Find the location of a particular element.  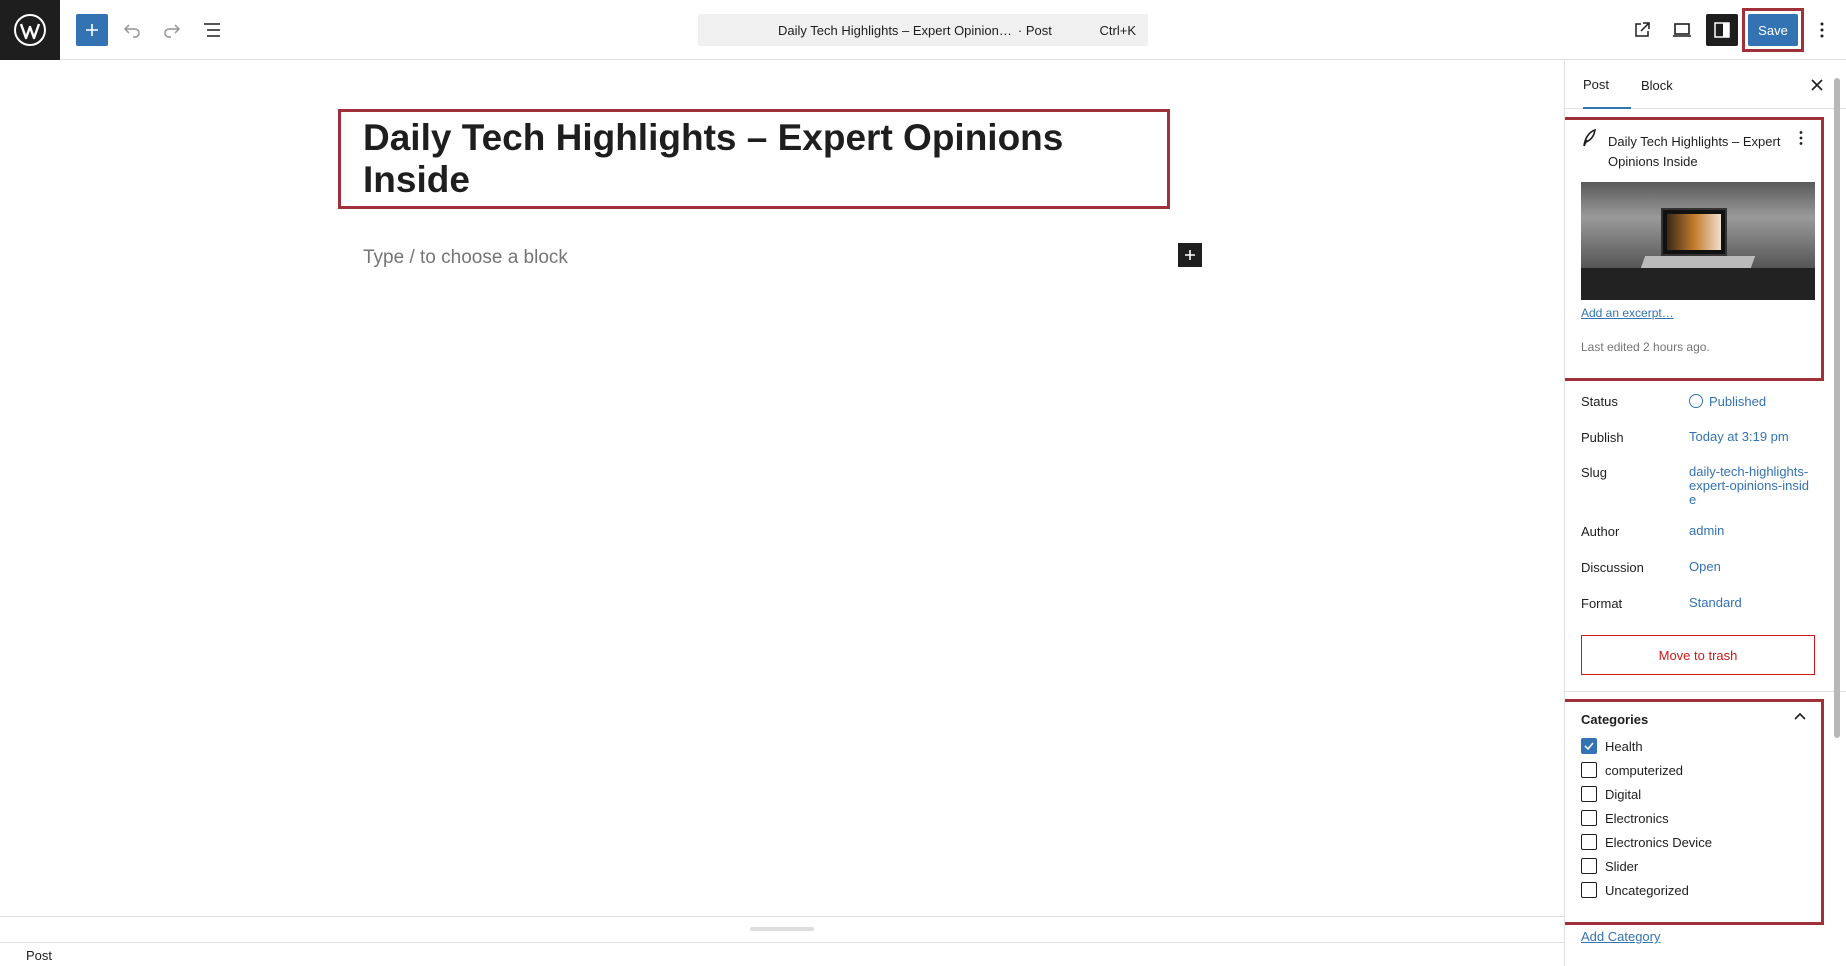

category-item: Electronics is located at coordinates (1625, 818).